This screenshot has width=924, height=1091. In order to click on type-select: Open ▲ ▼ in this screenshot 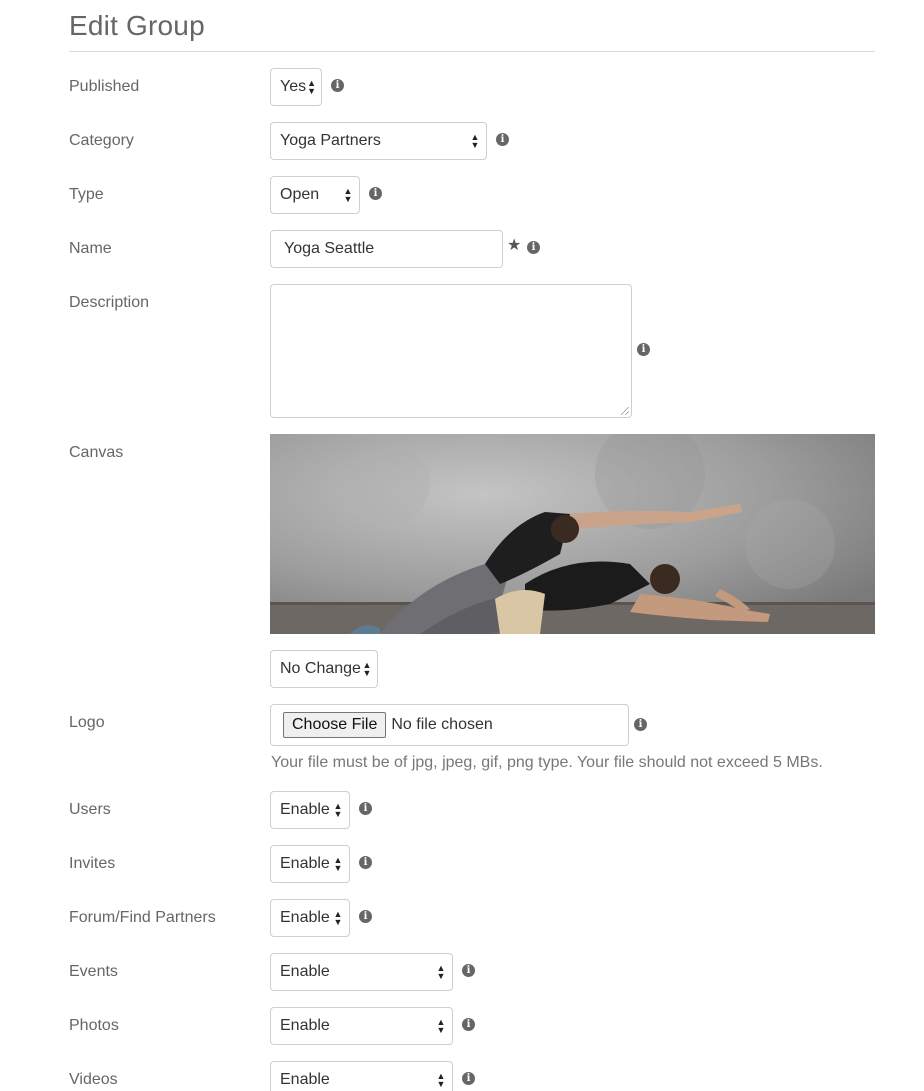, I will do `click(315, 195)`.